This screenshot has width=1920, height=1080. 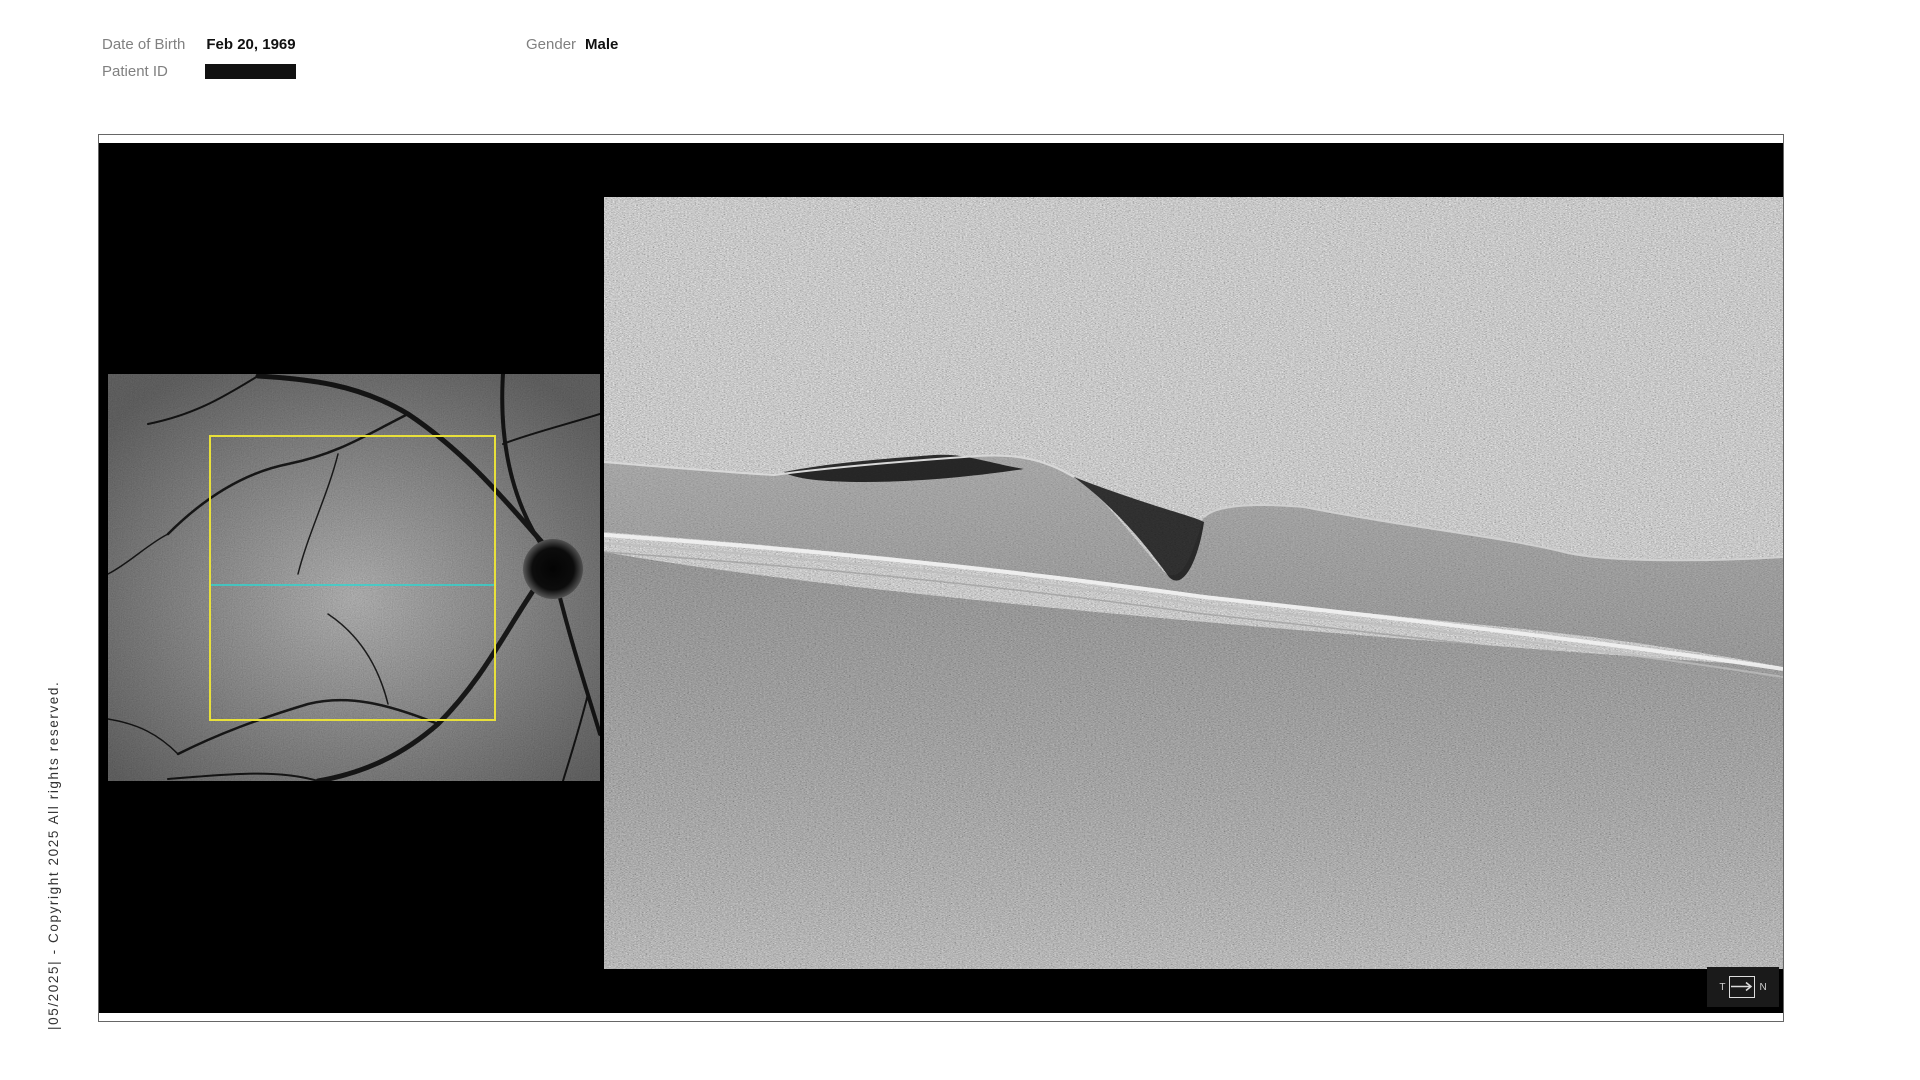 I want to click on fundus-image, so click(x=354, y=577).